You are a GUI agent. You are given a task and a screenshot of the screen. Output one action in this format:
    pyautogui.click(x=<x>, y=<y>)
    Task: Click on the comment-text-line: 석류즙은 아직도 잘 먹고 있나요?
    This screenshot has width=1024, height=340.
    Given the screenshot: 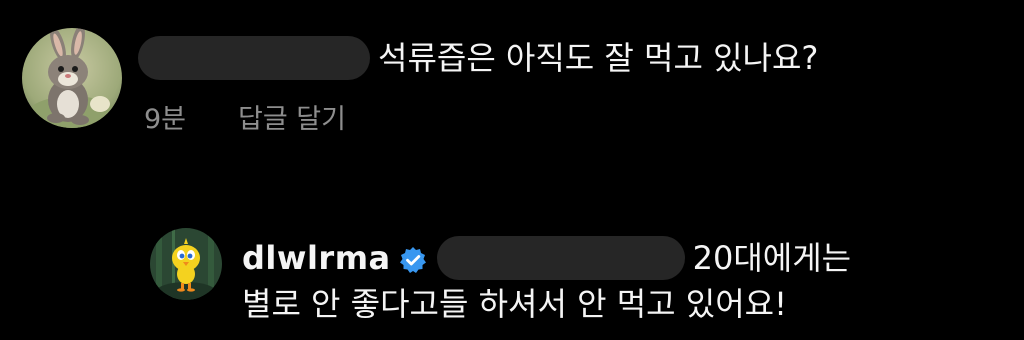 What is the action you would take?
    pyautogui.click(x=478, y=59)
    